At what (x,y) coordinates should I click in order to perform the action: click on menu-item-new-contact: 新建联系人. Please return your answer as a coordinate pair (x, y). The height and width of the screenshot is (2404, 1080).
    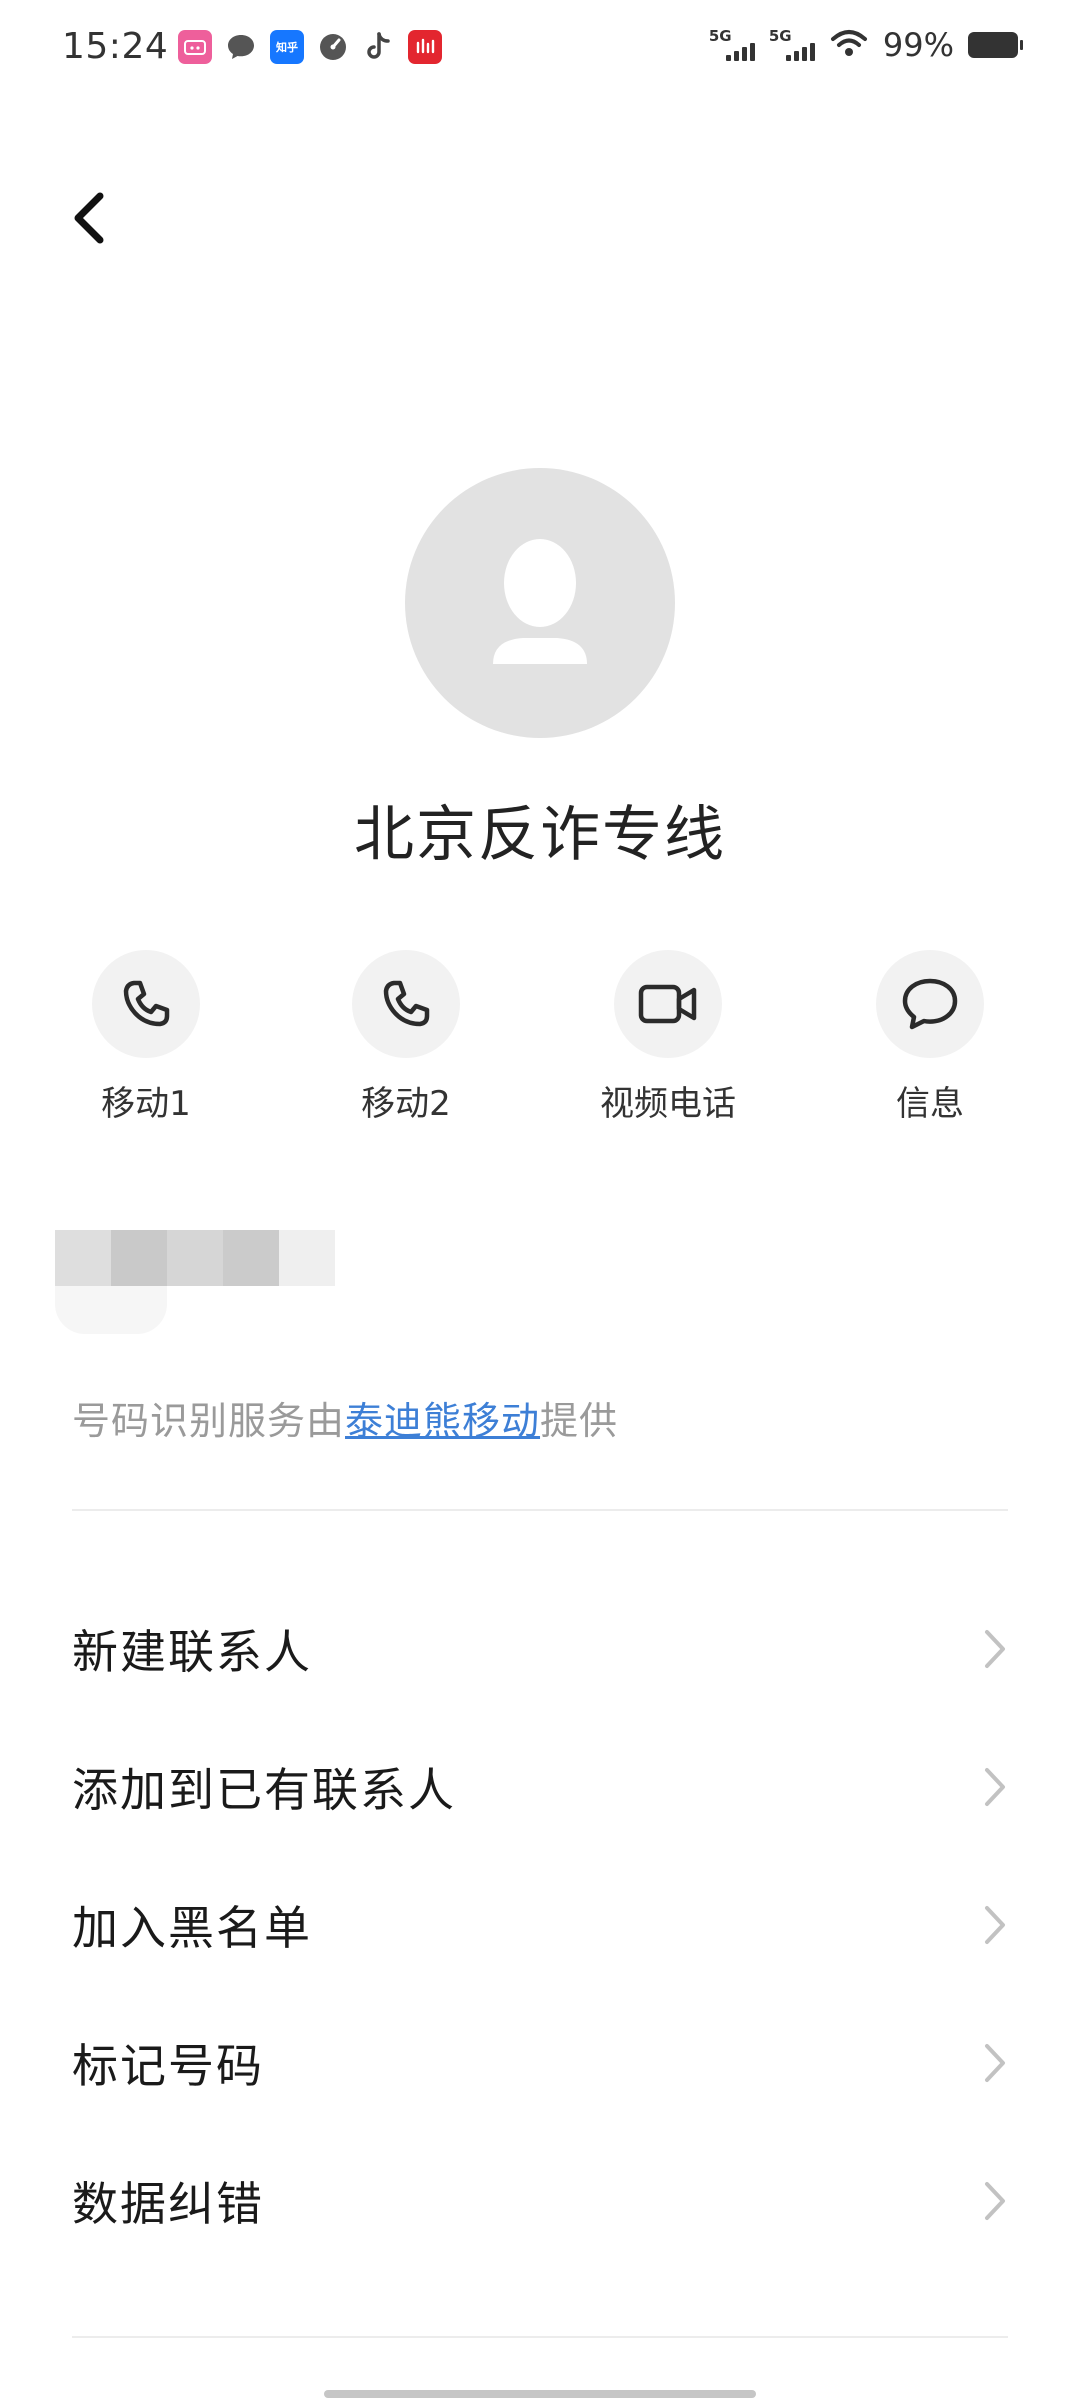
    Looking at the image, I should click on (540, 1649).